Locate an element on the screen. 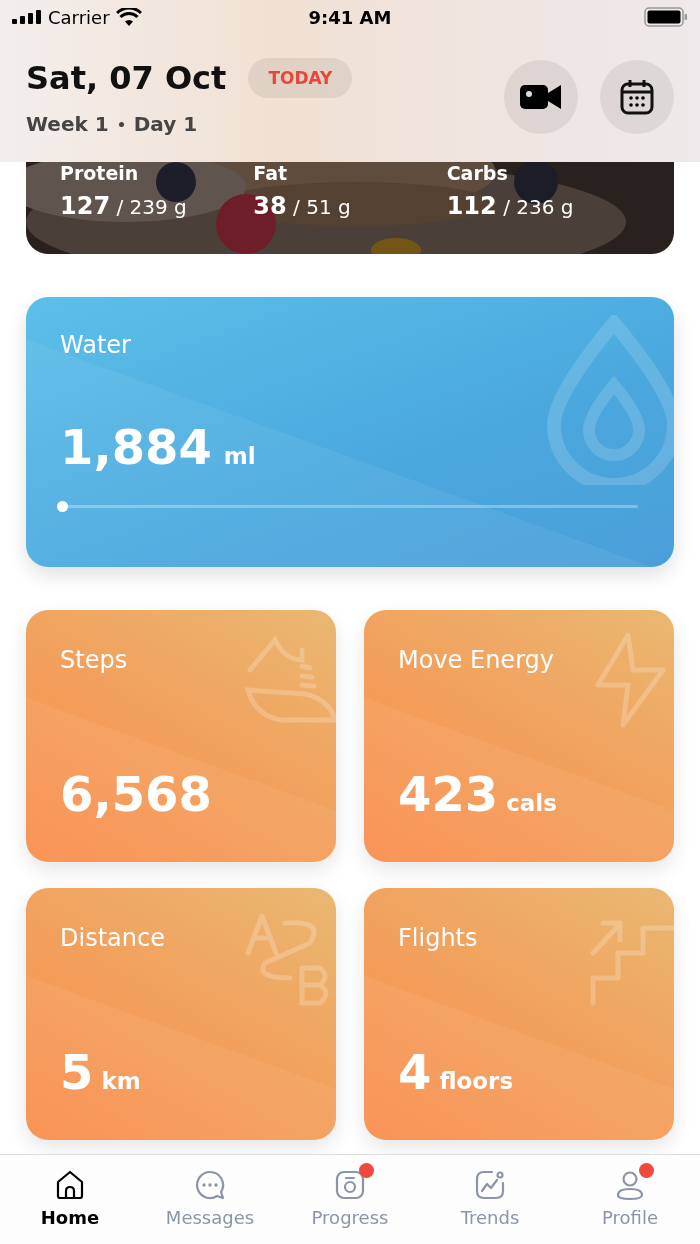 This screenshot has height=1244, width=700. unit-label: km is located at coordinates (121, 1081).